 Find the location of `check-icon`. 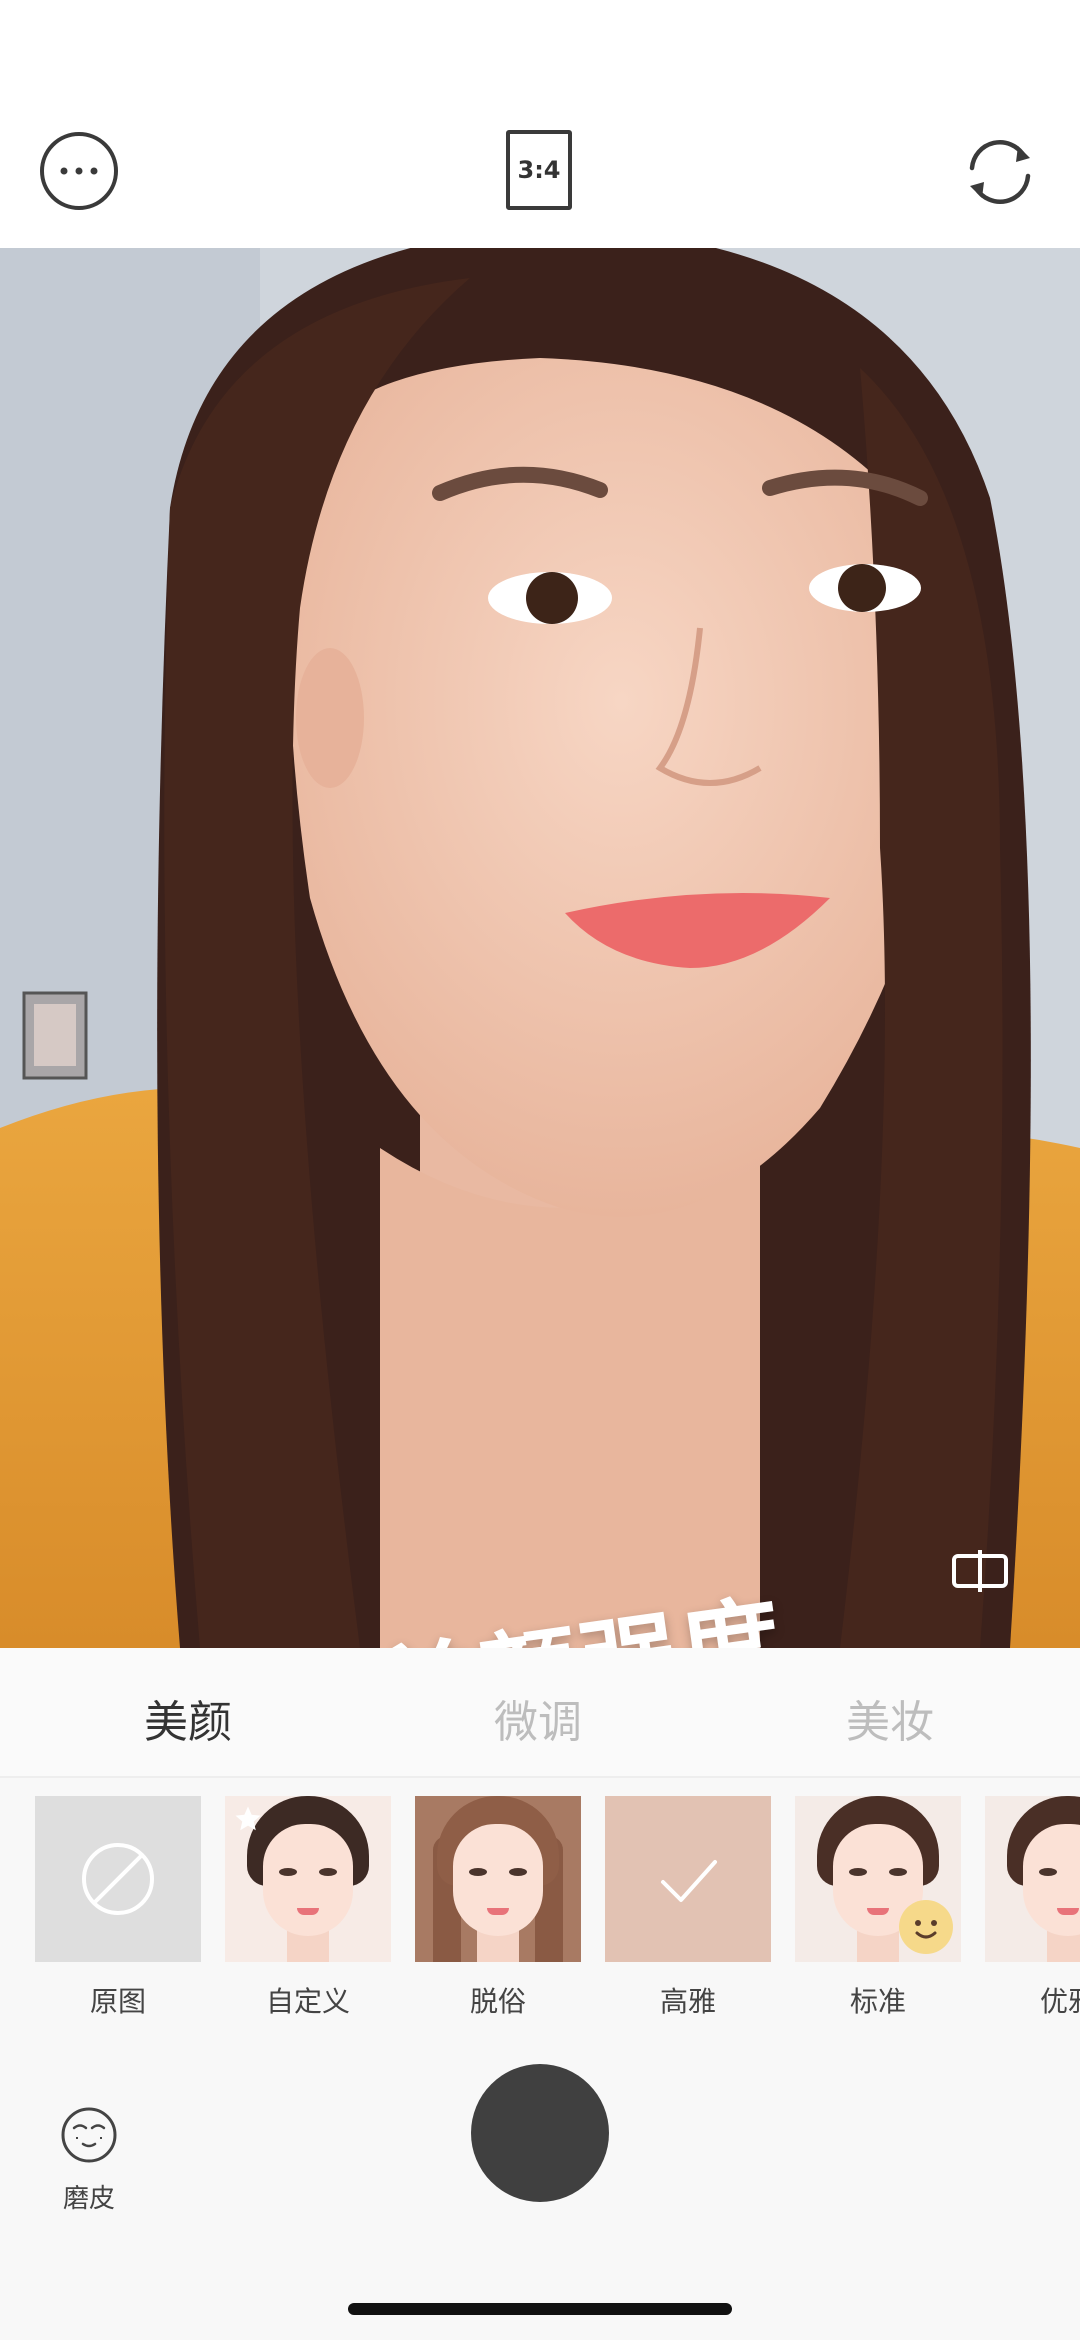

check-icon is located at coordinates (689, 1881).